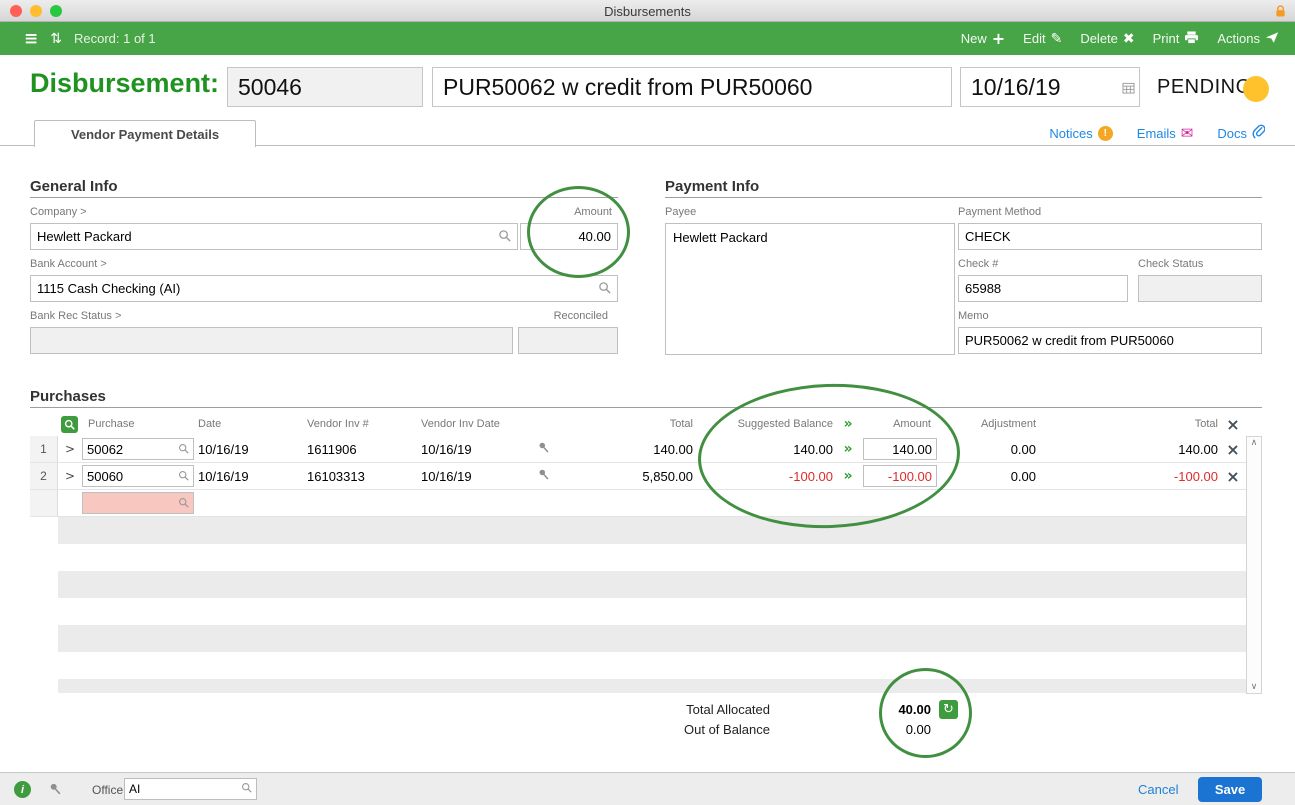  I want to click on suggested-balance: 140.00, so click(813, 449).